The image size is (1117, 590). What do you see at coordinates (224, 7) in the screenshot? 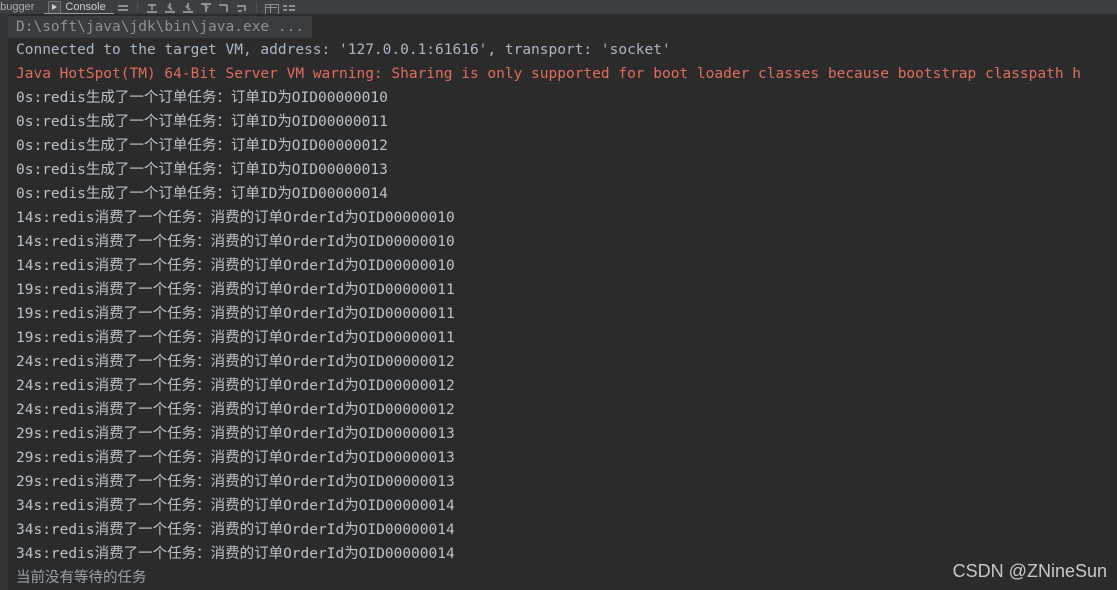
I see `drop-frame-icon` at bounding box center [224, 7].